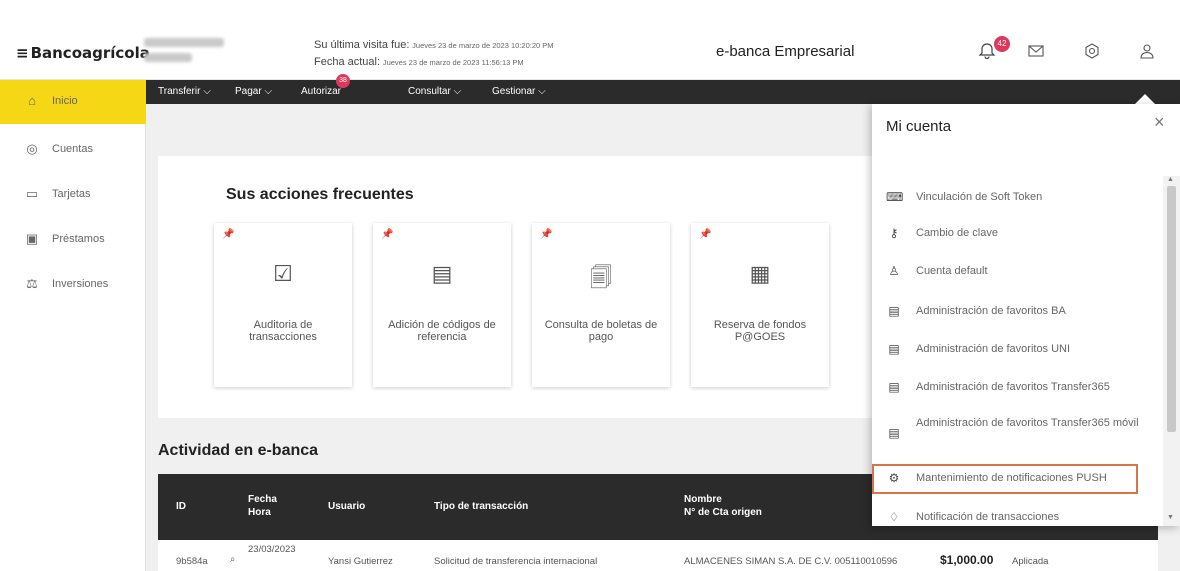 The image size is (1180, 571). Describe the element at coordinates (993, 349) in the screenshot. I see `menu-item-label: Administración de favoritos UNI` at that location.